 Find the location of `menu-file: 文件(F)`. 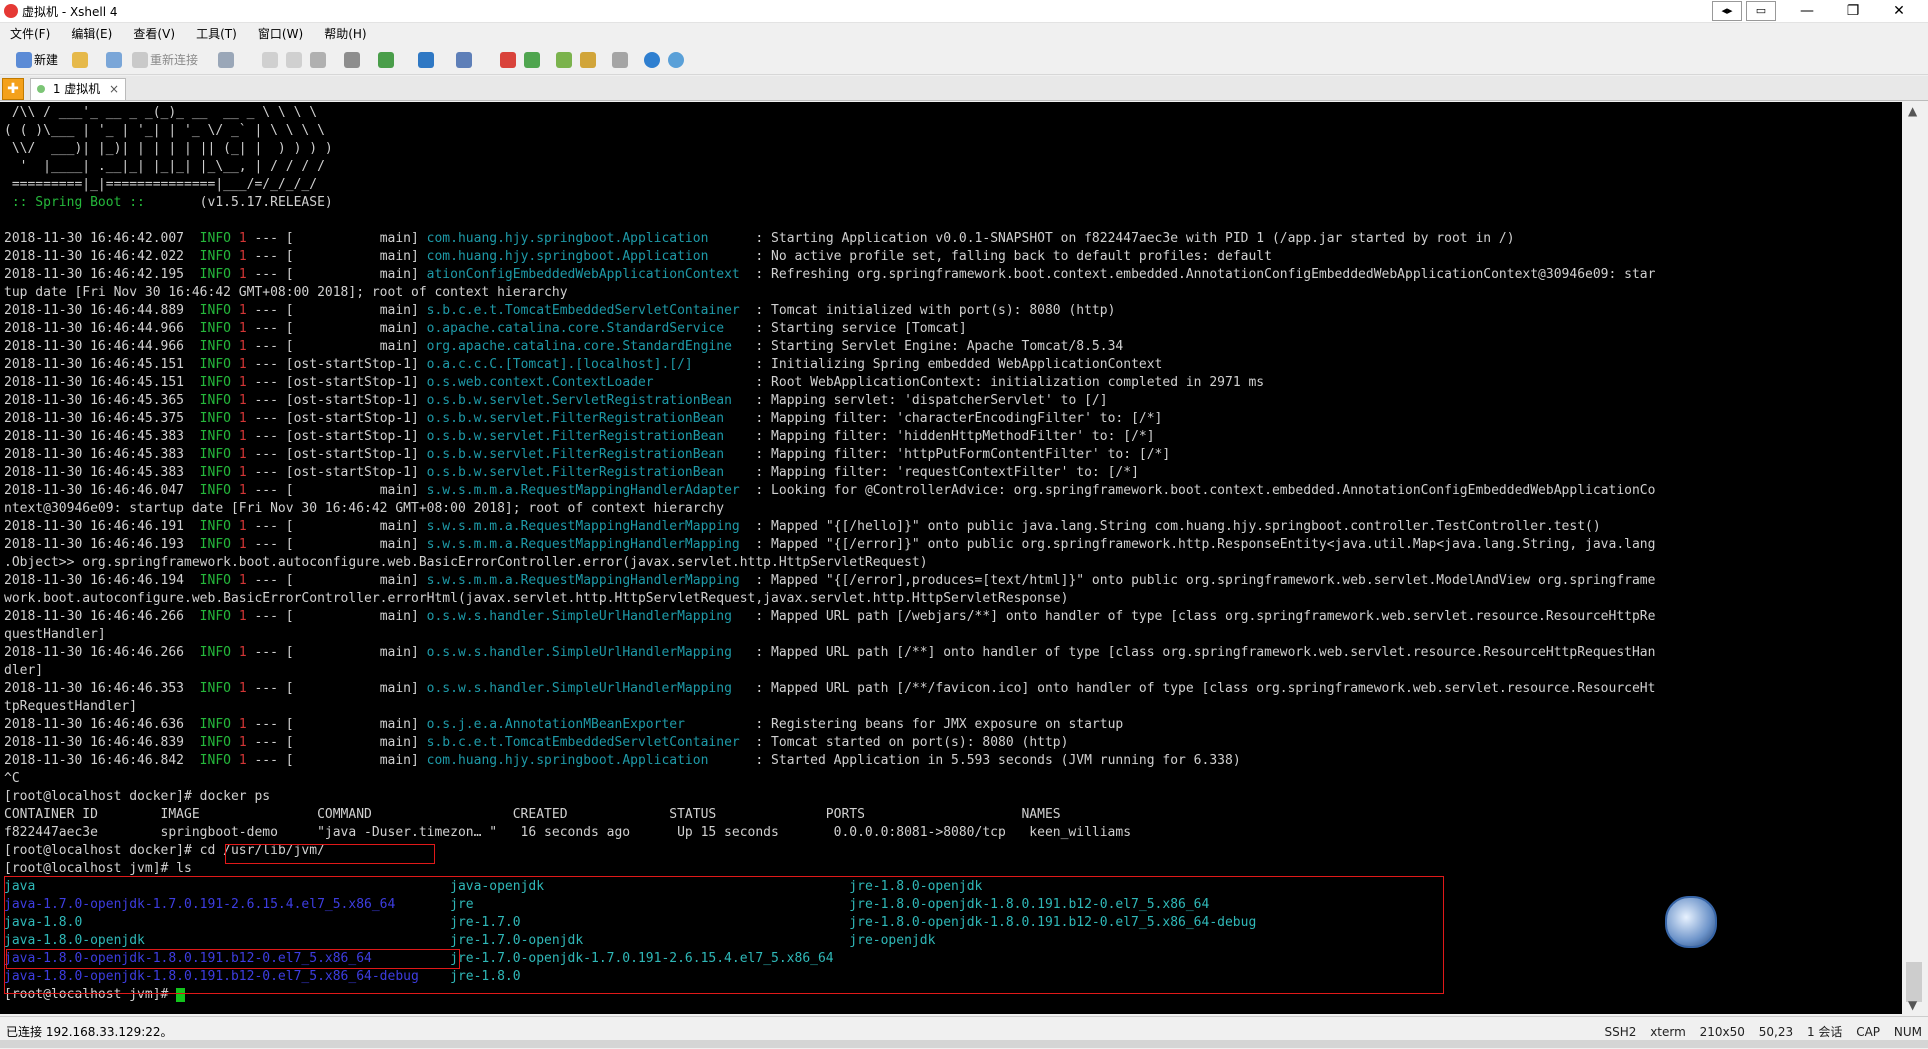

menu-file: 文件(F) is located at coordinates (30, 34).